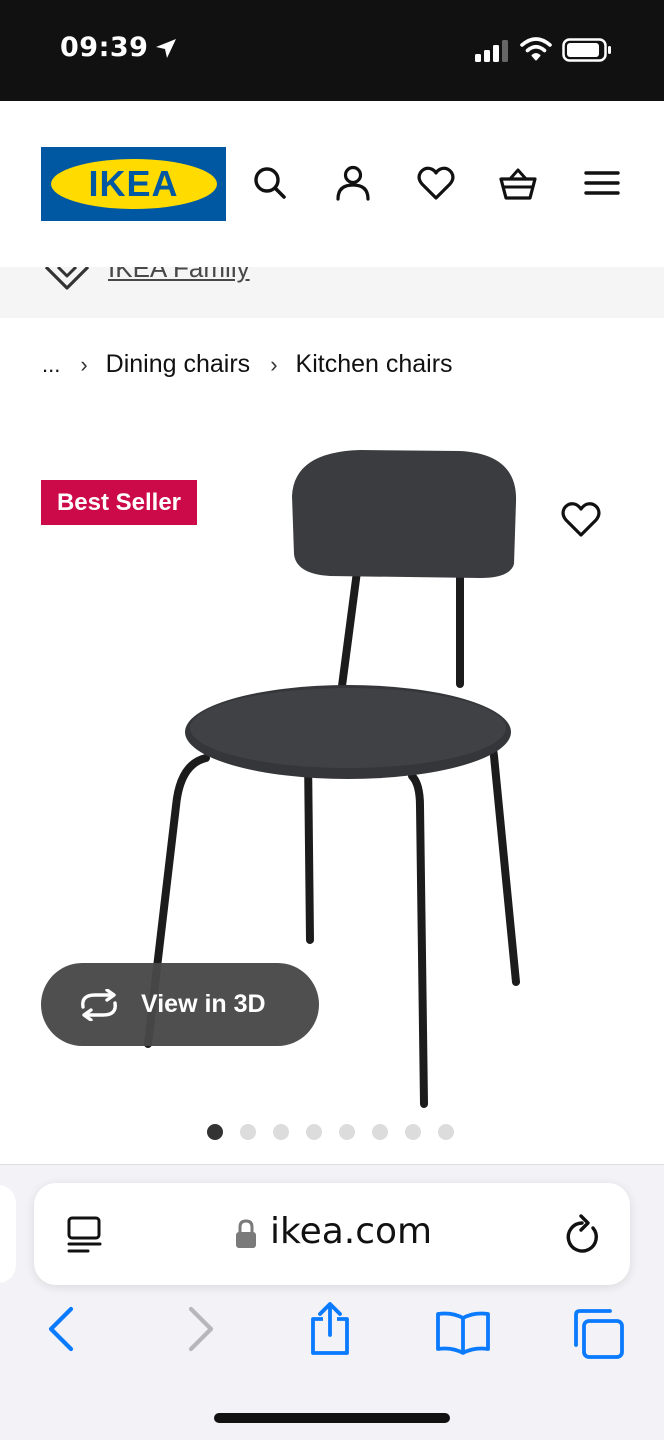 Image resolution: width=664 pixels, height=1440 pixels. I want to click on favorites-heart-icon, so click(436, 183).